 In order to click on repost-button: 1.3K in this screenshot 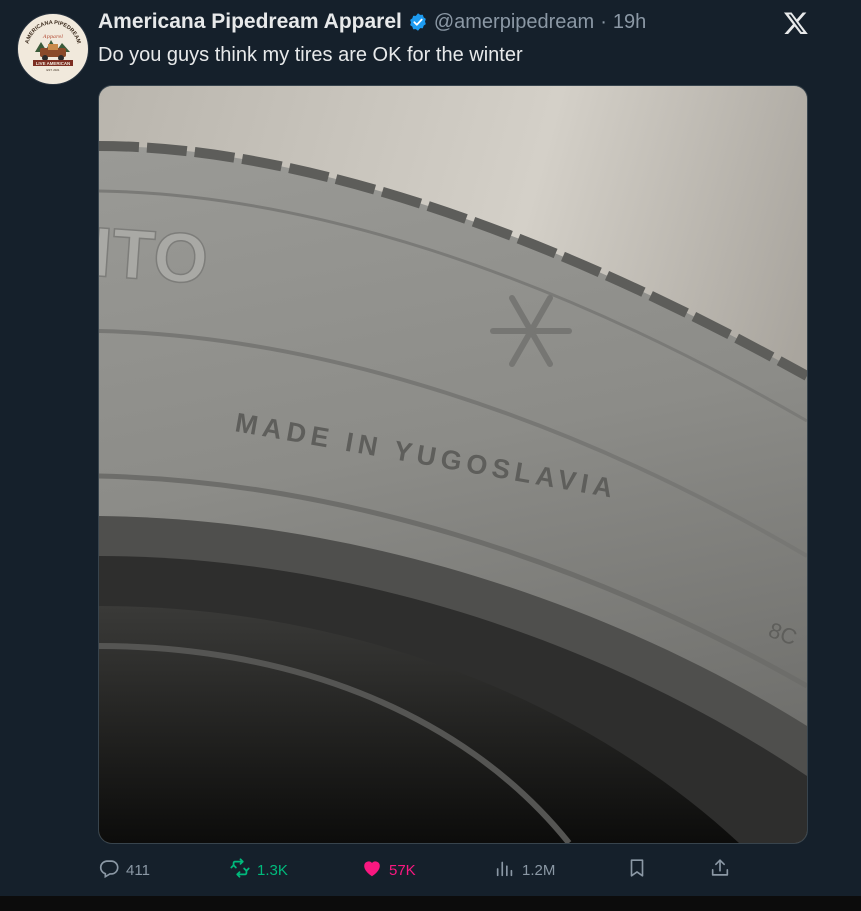, I will do `click(258, 870)`.